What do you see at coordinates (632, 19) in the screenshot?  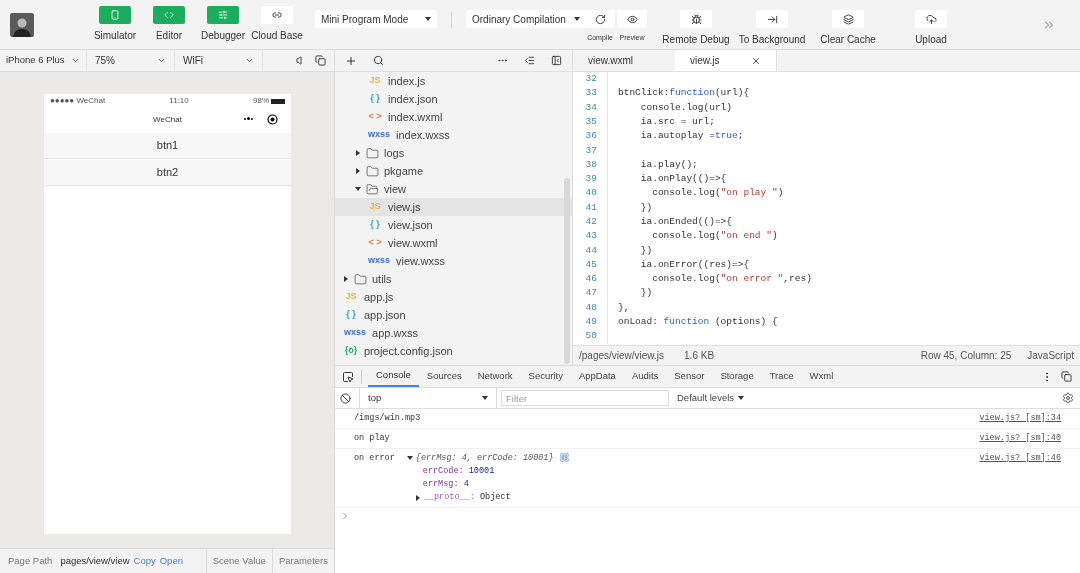 I see `eye-icon` at bounding box center [632, 19].